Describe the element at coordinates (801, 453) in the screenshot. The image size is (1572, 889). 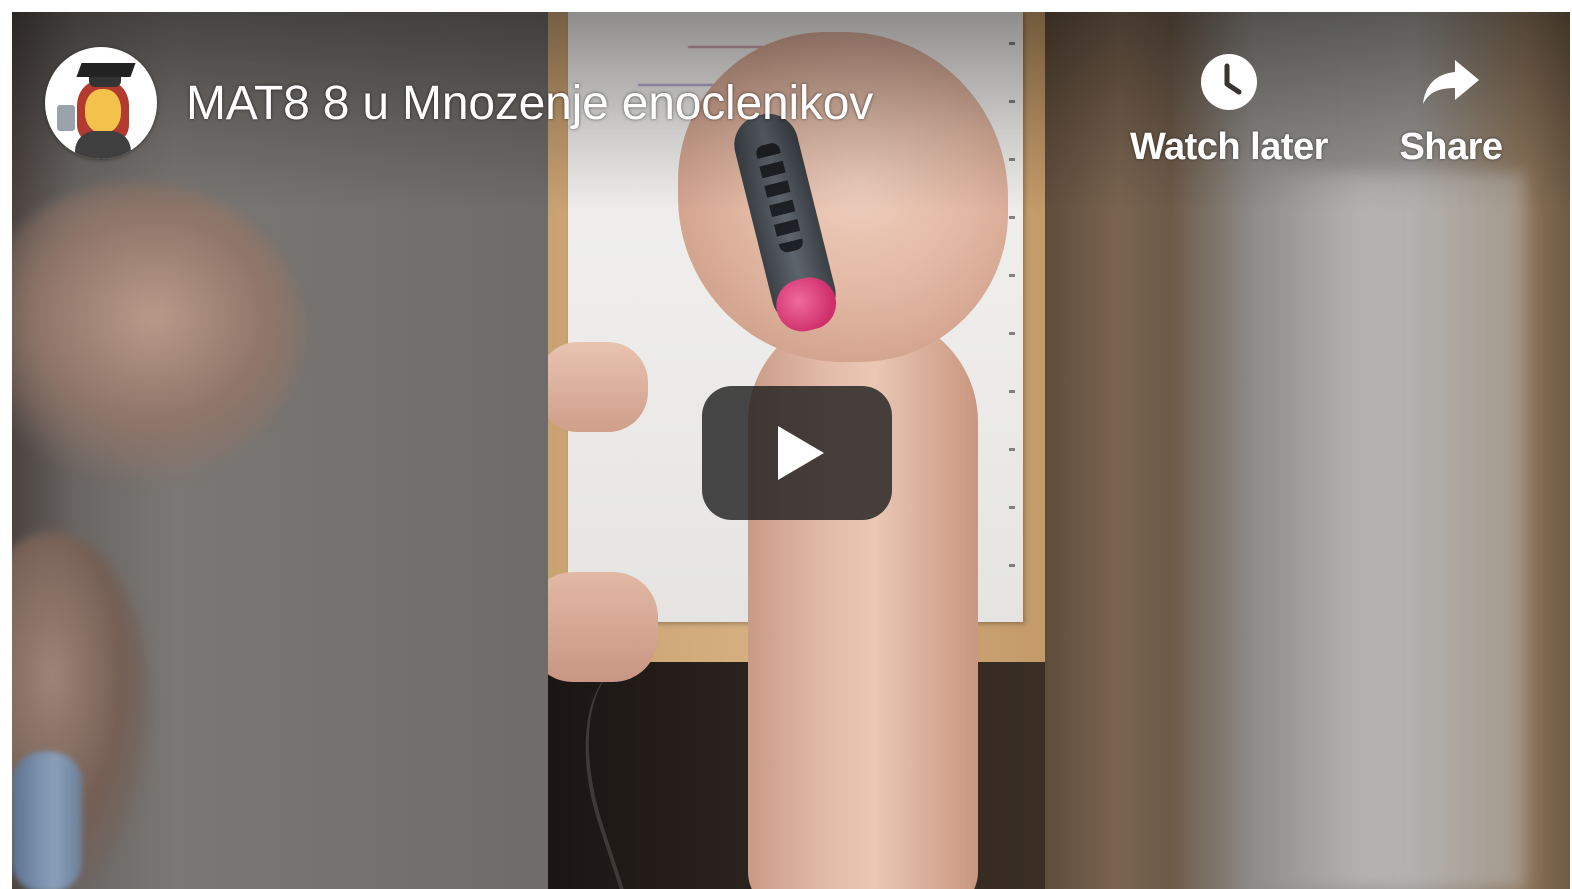
I see `play-icon` at that location.